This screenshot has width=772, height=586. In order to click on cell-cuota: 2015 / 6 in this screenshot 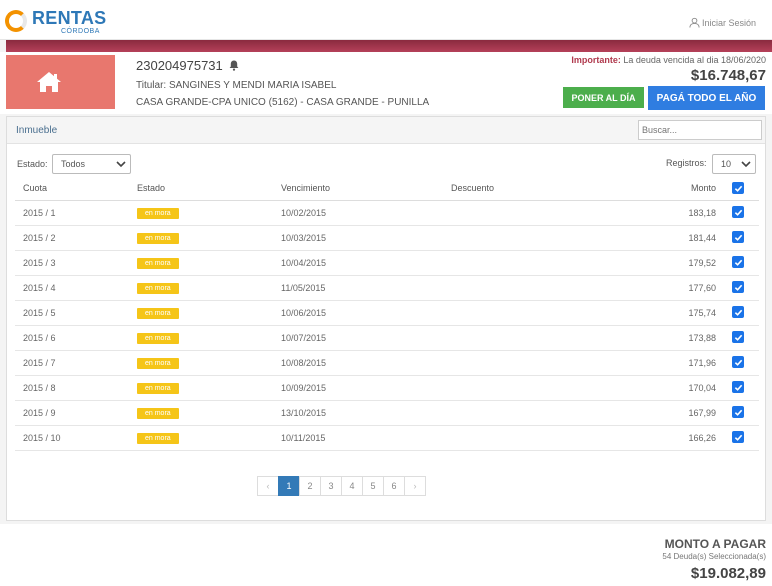, I will do `click(72, 338)`.